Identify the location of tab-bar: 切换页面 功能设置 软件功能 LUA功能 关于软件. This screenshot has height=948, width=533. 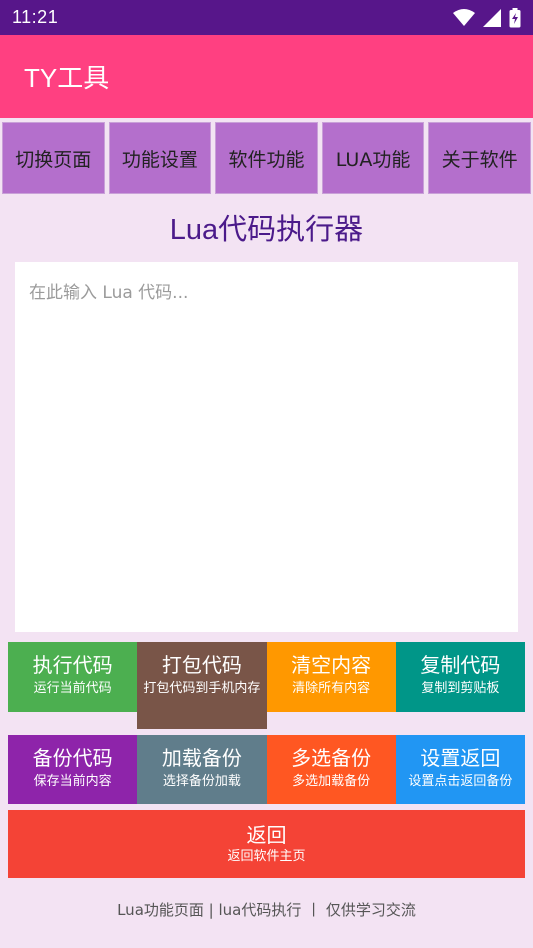
(266, 158).